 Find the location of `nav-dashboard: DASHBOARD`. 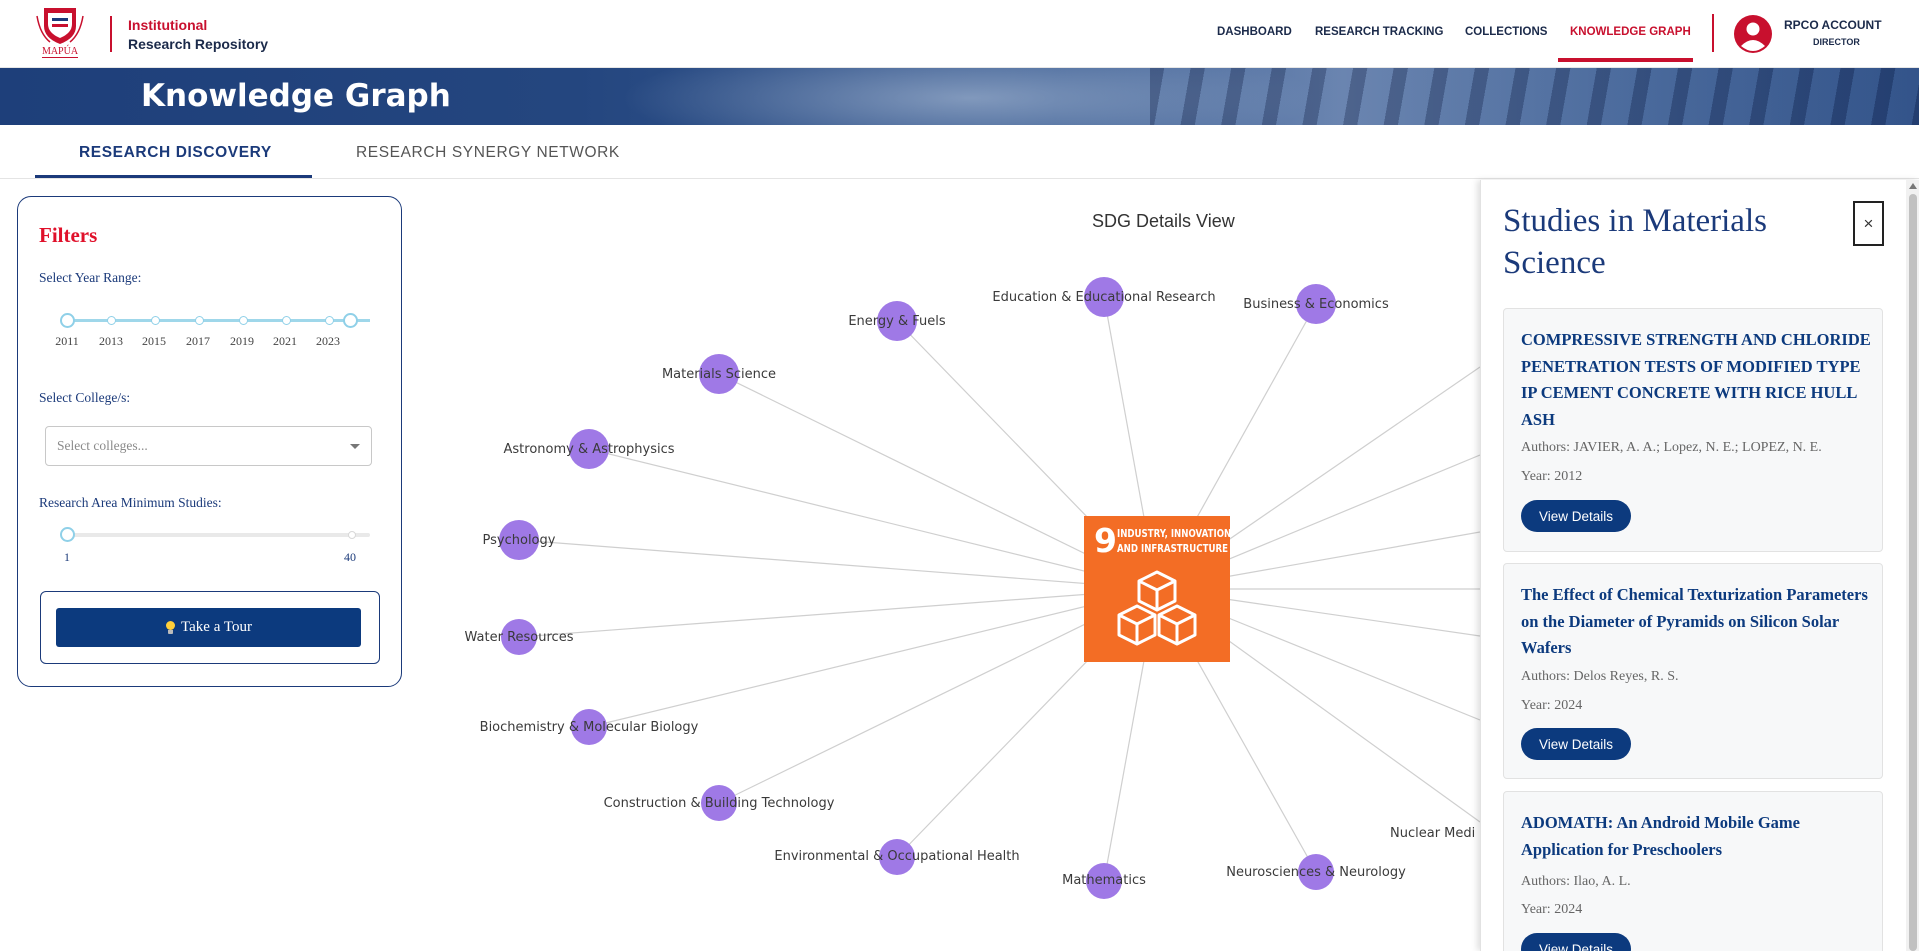

nav-dashboard: DASHBOARD is located at coordinates (1254, 32).